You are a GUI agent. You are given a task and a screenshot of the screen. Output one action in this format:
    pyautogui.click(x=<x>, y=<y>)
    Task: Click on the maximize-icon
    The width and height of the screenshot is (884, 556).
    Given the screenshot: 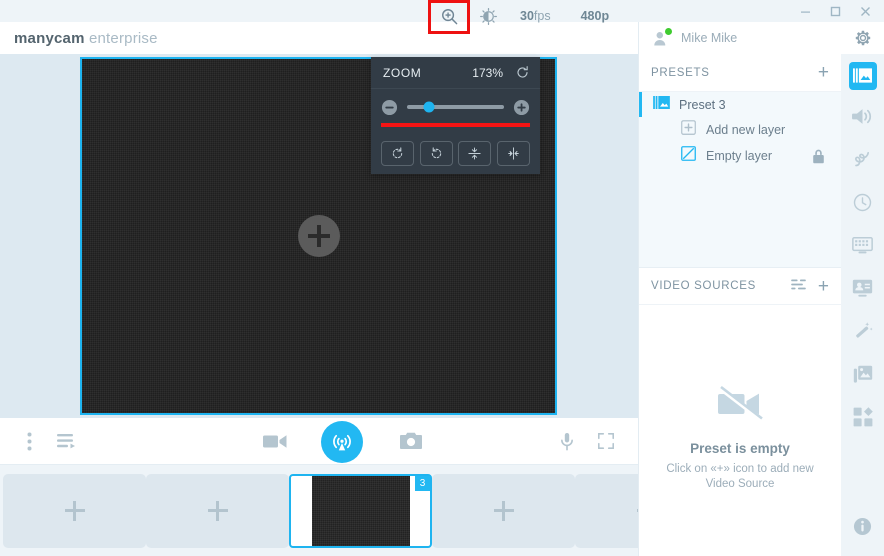 What is the action you would take?
    pyautogui.click(x=835, y=11)
    